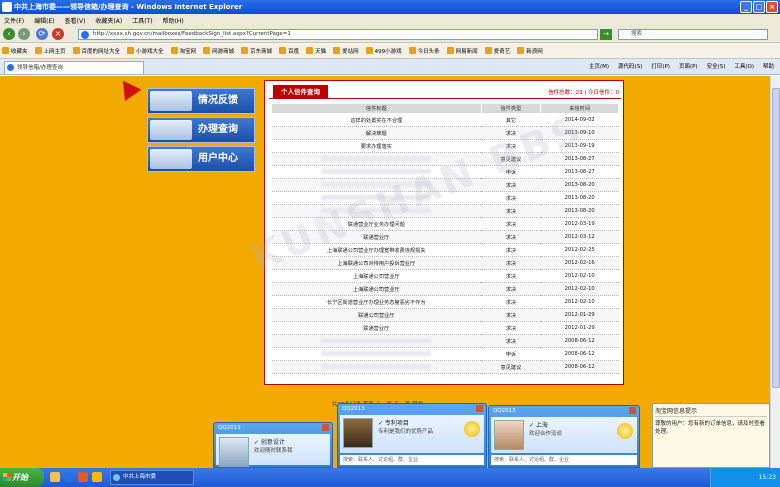 This screenshot has height=487, width=780. What do you see at coordinates (767, 477) in the screenshot?
I see `clock: 15:23` at bounding box center [767, 477].